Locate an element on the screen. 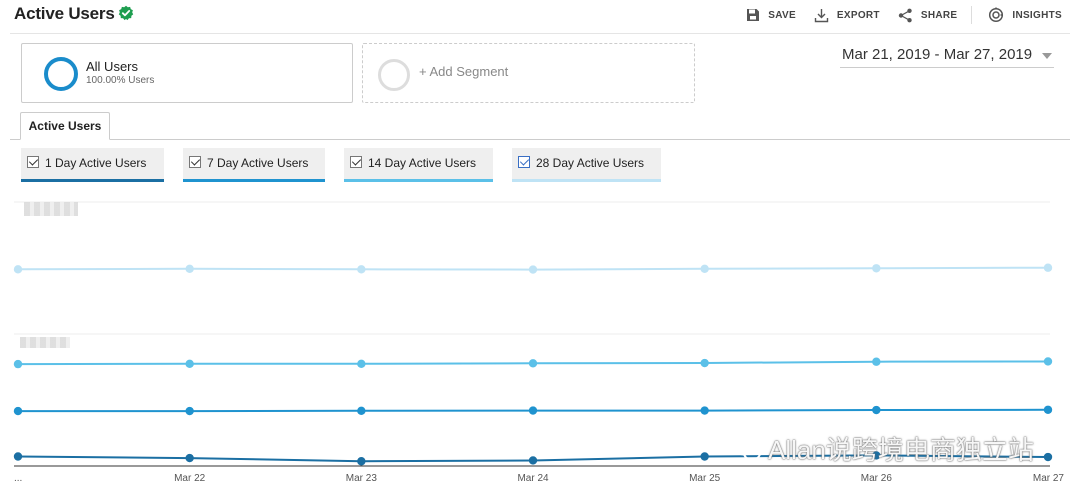  metric-toggle-7-day: 7 Day Active Users is located at coordinates (254, 165).